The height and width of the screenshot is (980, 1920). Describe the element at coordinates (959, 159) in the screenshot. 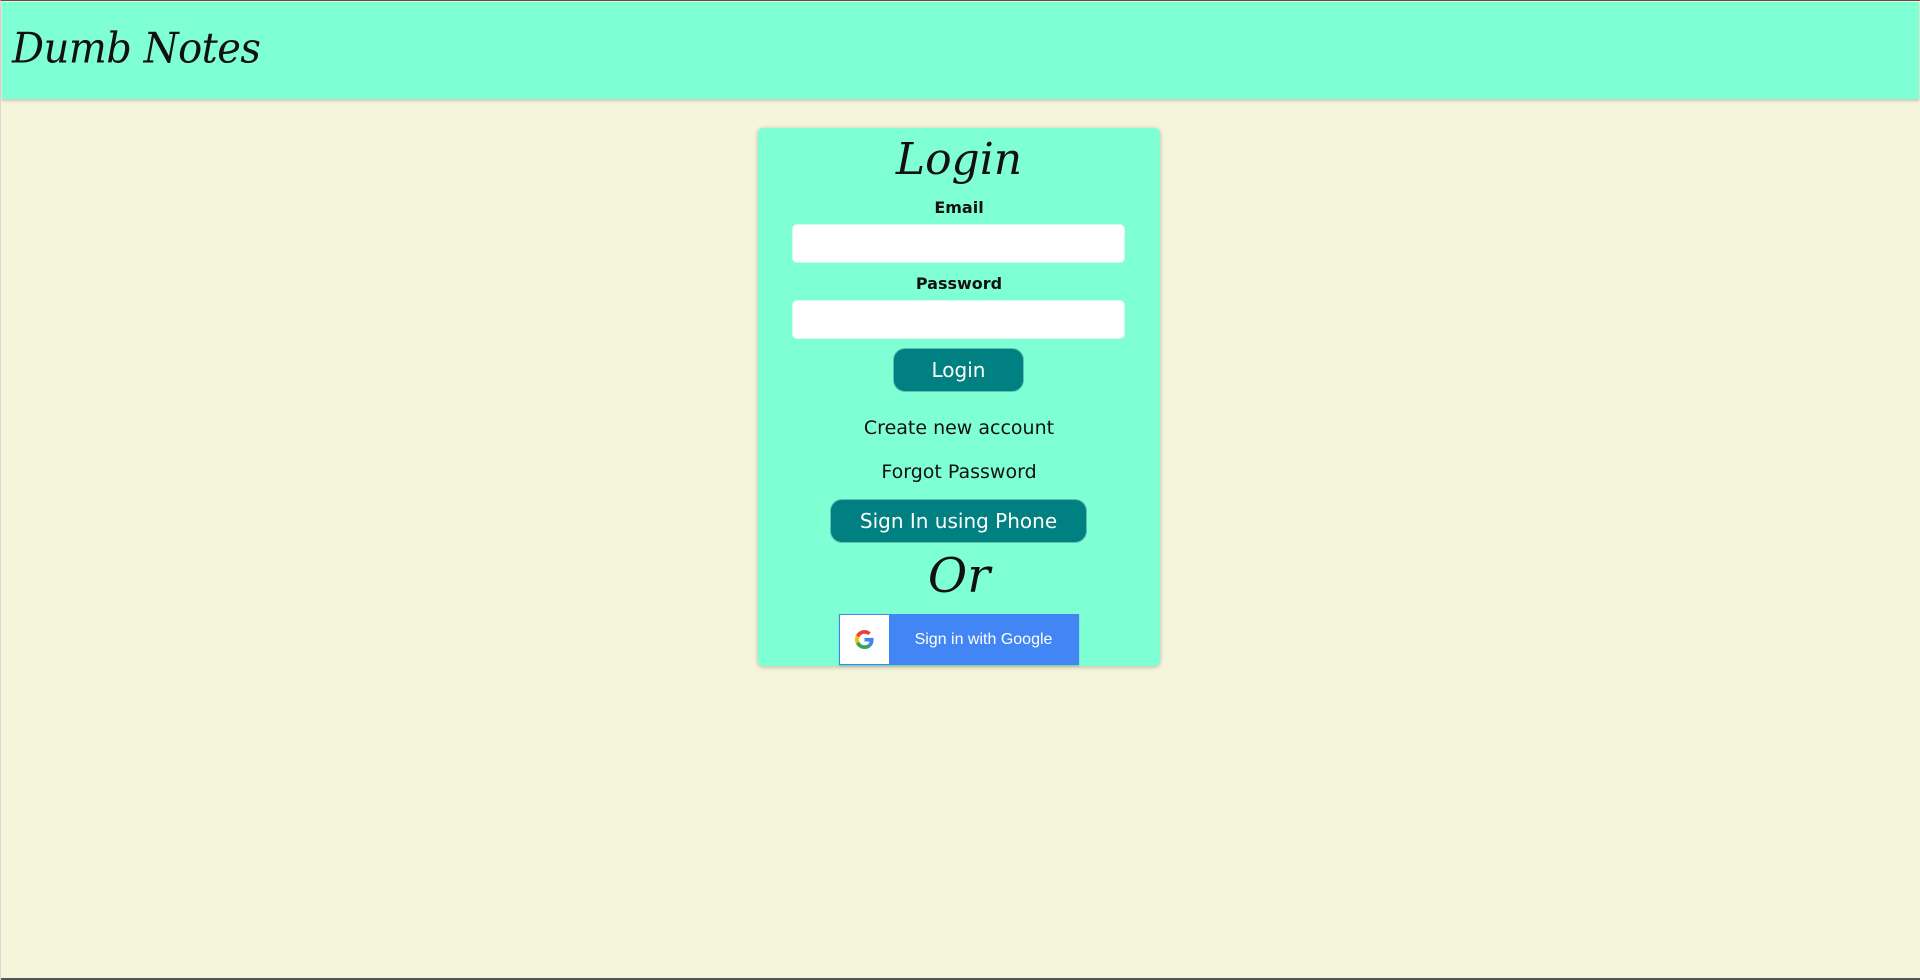

I see `login-title: Login` at that location.